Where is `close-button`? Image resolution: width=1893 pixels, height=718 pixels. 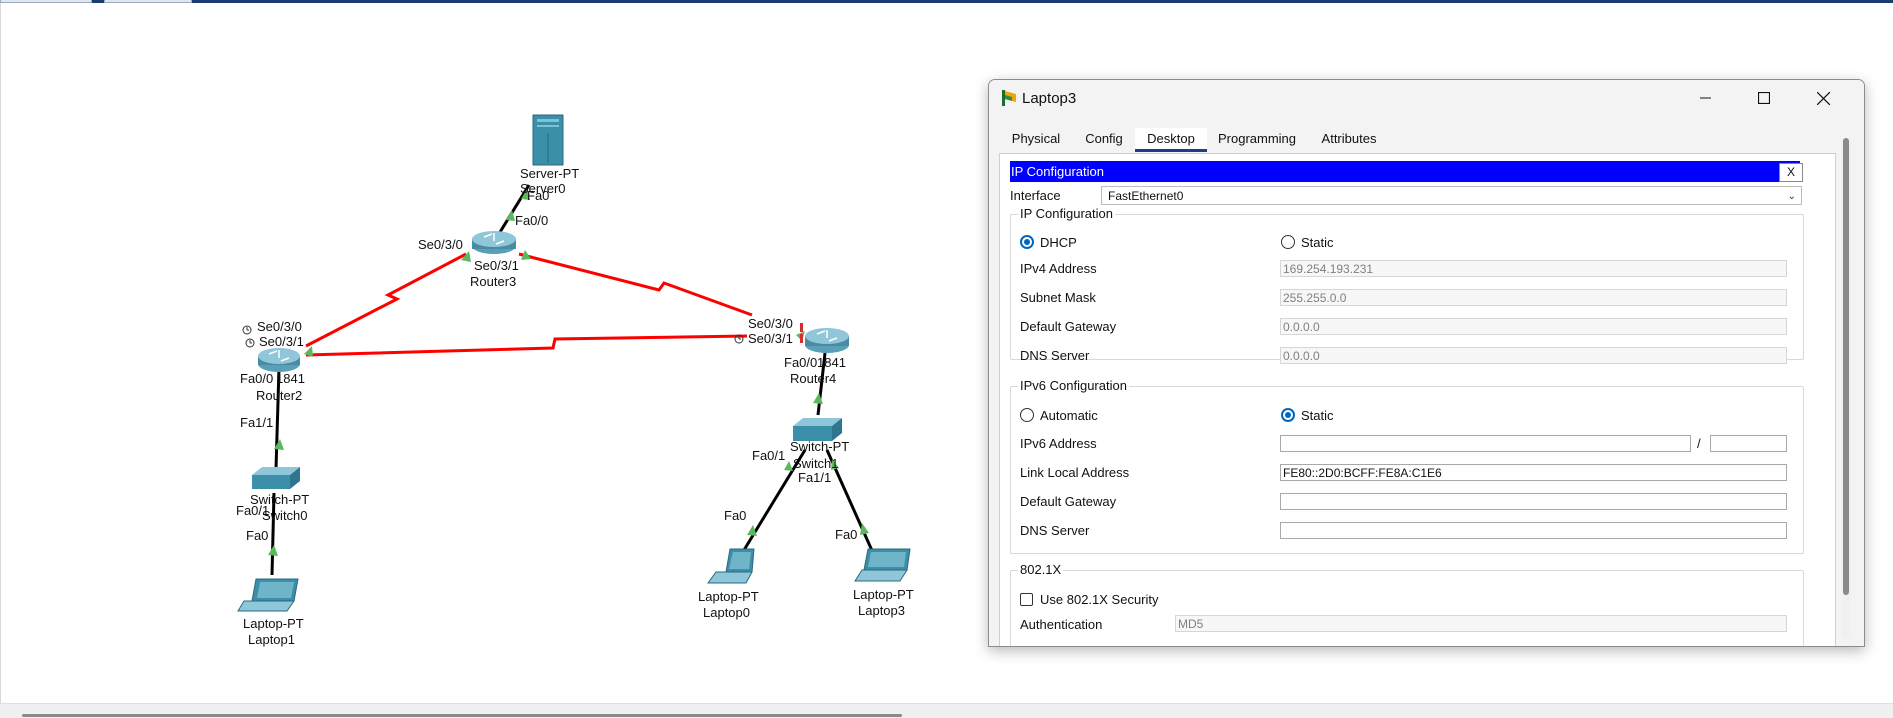
close-button is located at coordinates (1823, 98).